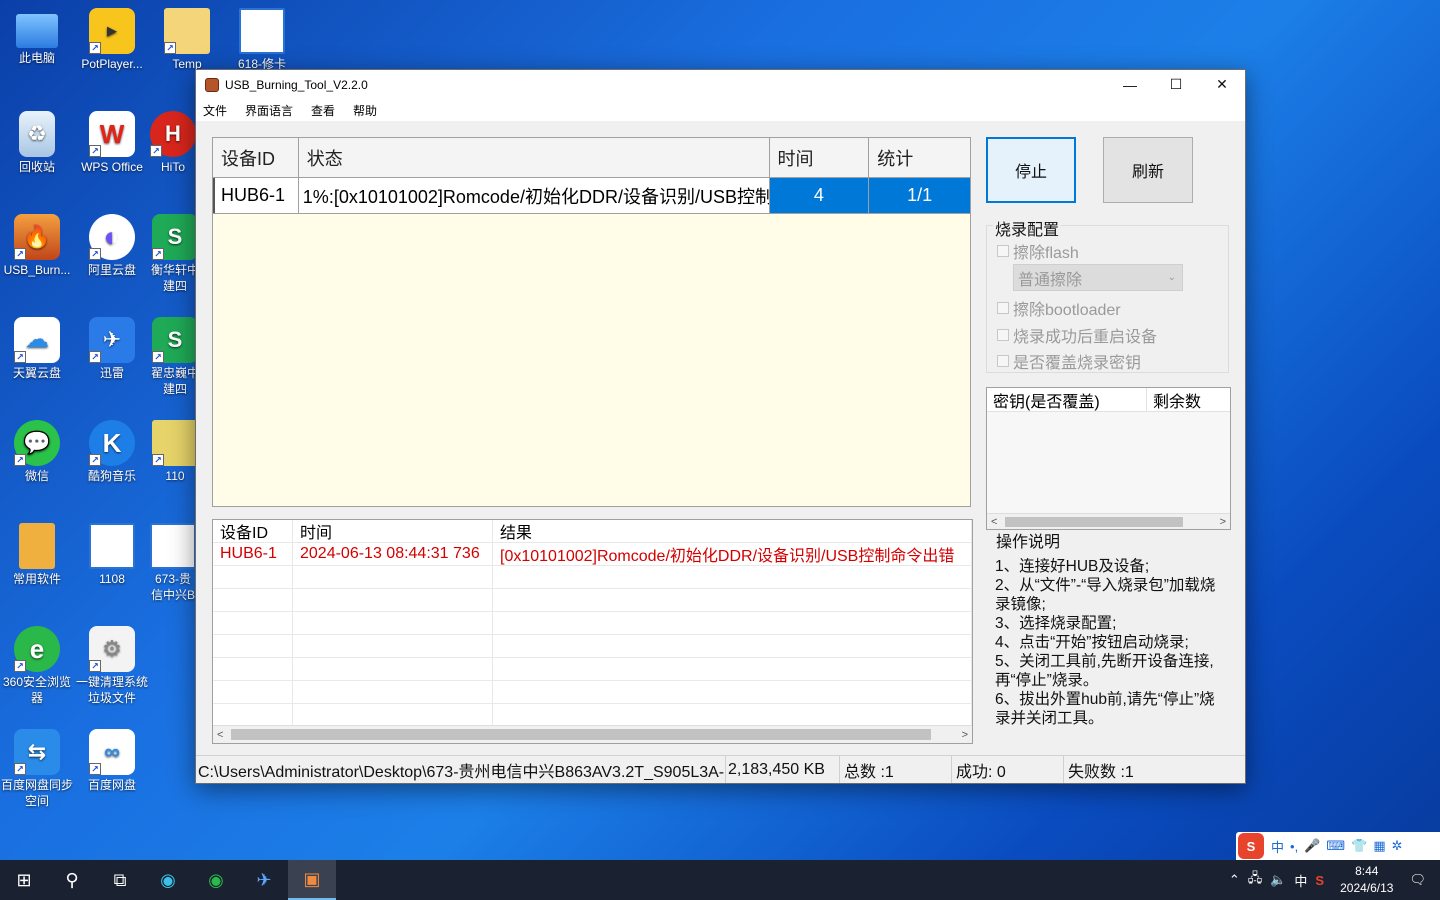 Image resolution: width=1440 pixels, height=900 pixels. What do you see at coordinates (365, 110) in the screenshot?
I see `menu-help: 帮助` at bounding box center [365, 110].